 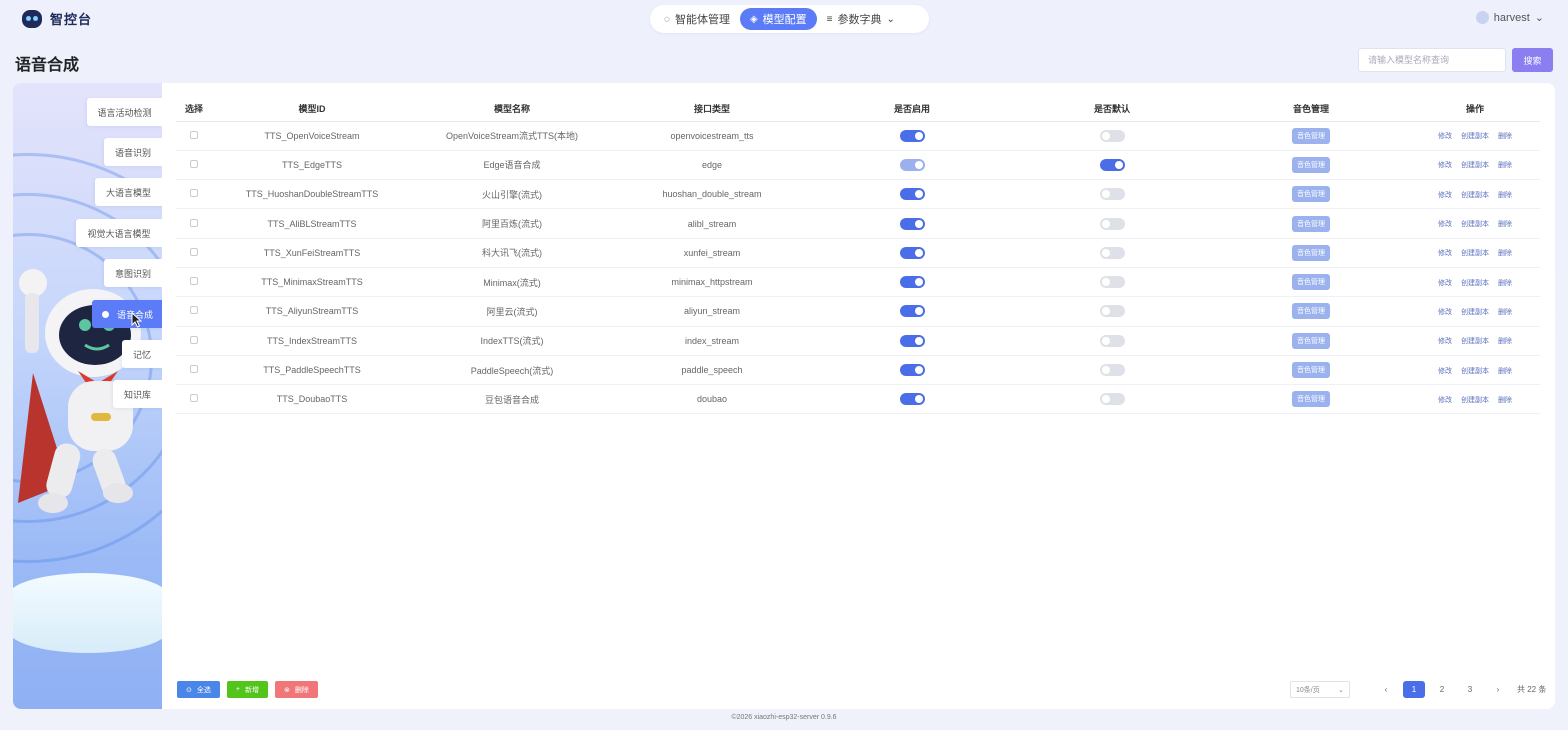 What do you see at coordinates (1498, 689) in the screenshot?
I see `next-page-icon: ›` at bounding box center [1498, 689].